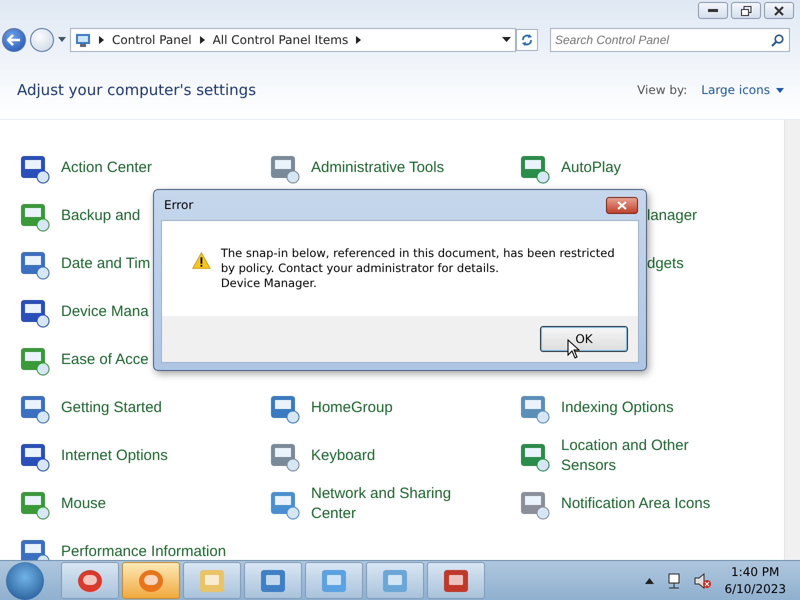 The image size is (800, 600). Describe the element at coordinates (651, 456) in the screenshot. I see `applet-link: Location and Other Sensors` at that location.